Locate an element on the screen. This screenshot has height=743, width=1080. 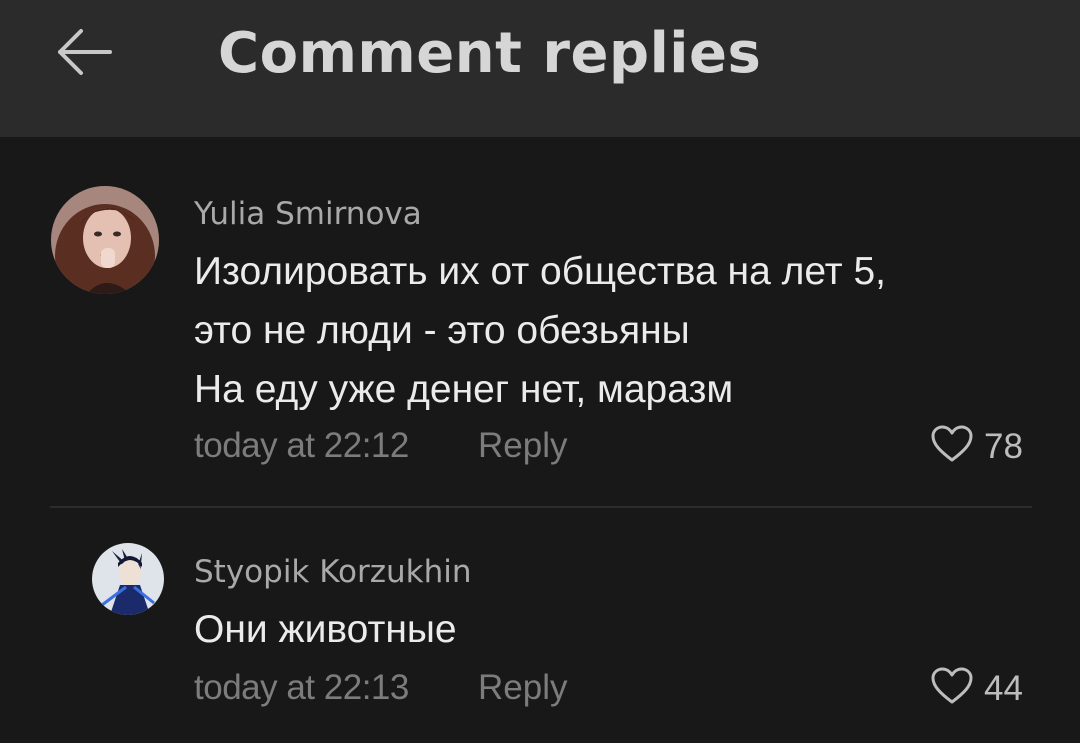
like-button: 78 is located at coordinates (976, 446).